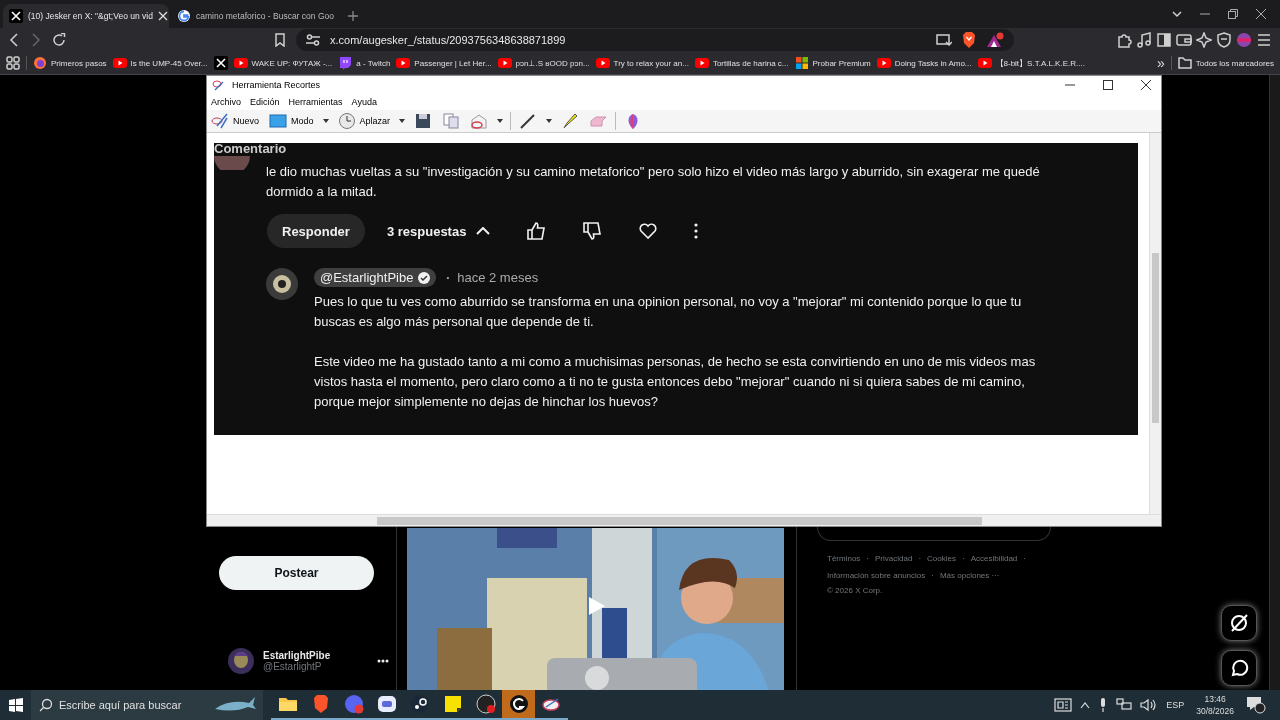 Image resolution: width=1280 pixels, height=720 pixels. Describe the element at coordinates (280, 40) in the screenshot. I see `bookmark-icon` at that location.